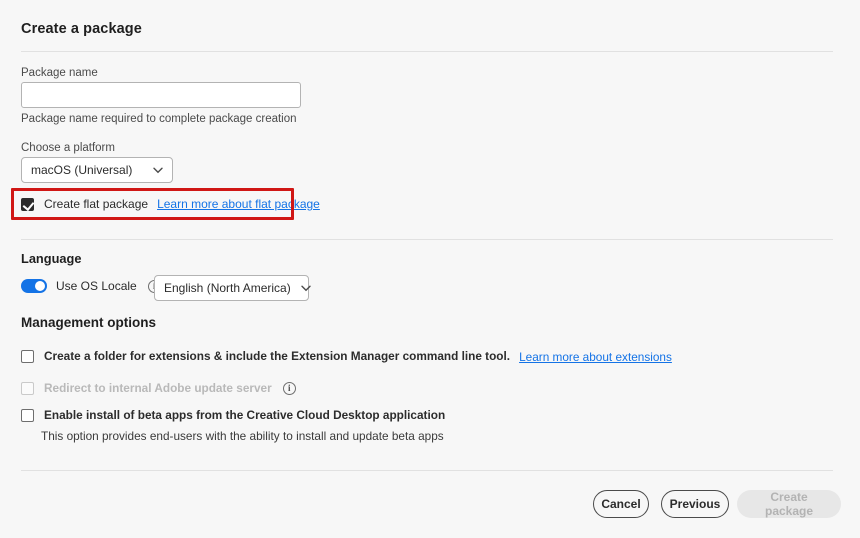 Image resolution: width=860 pixels, height=538 pixels. I want to click on language-select: English (North America), so click(232, 288).